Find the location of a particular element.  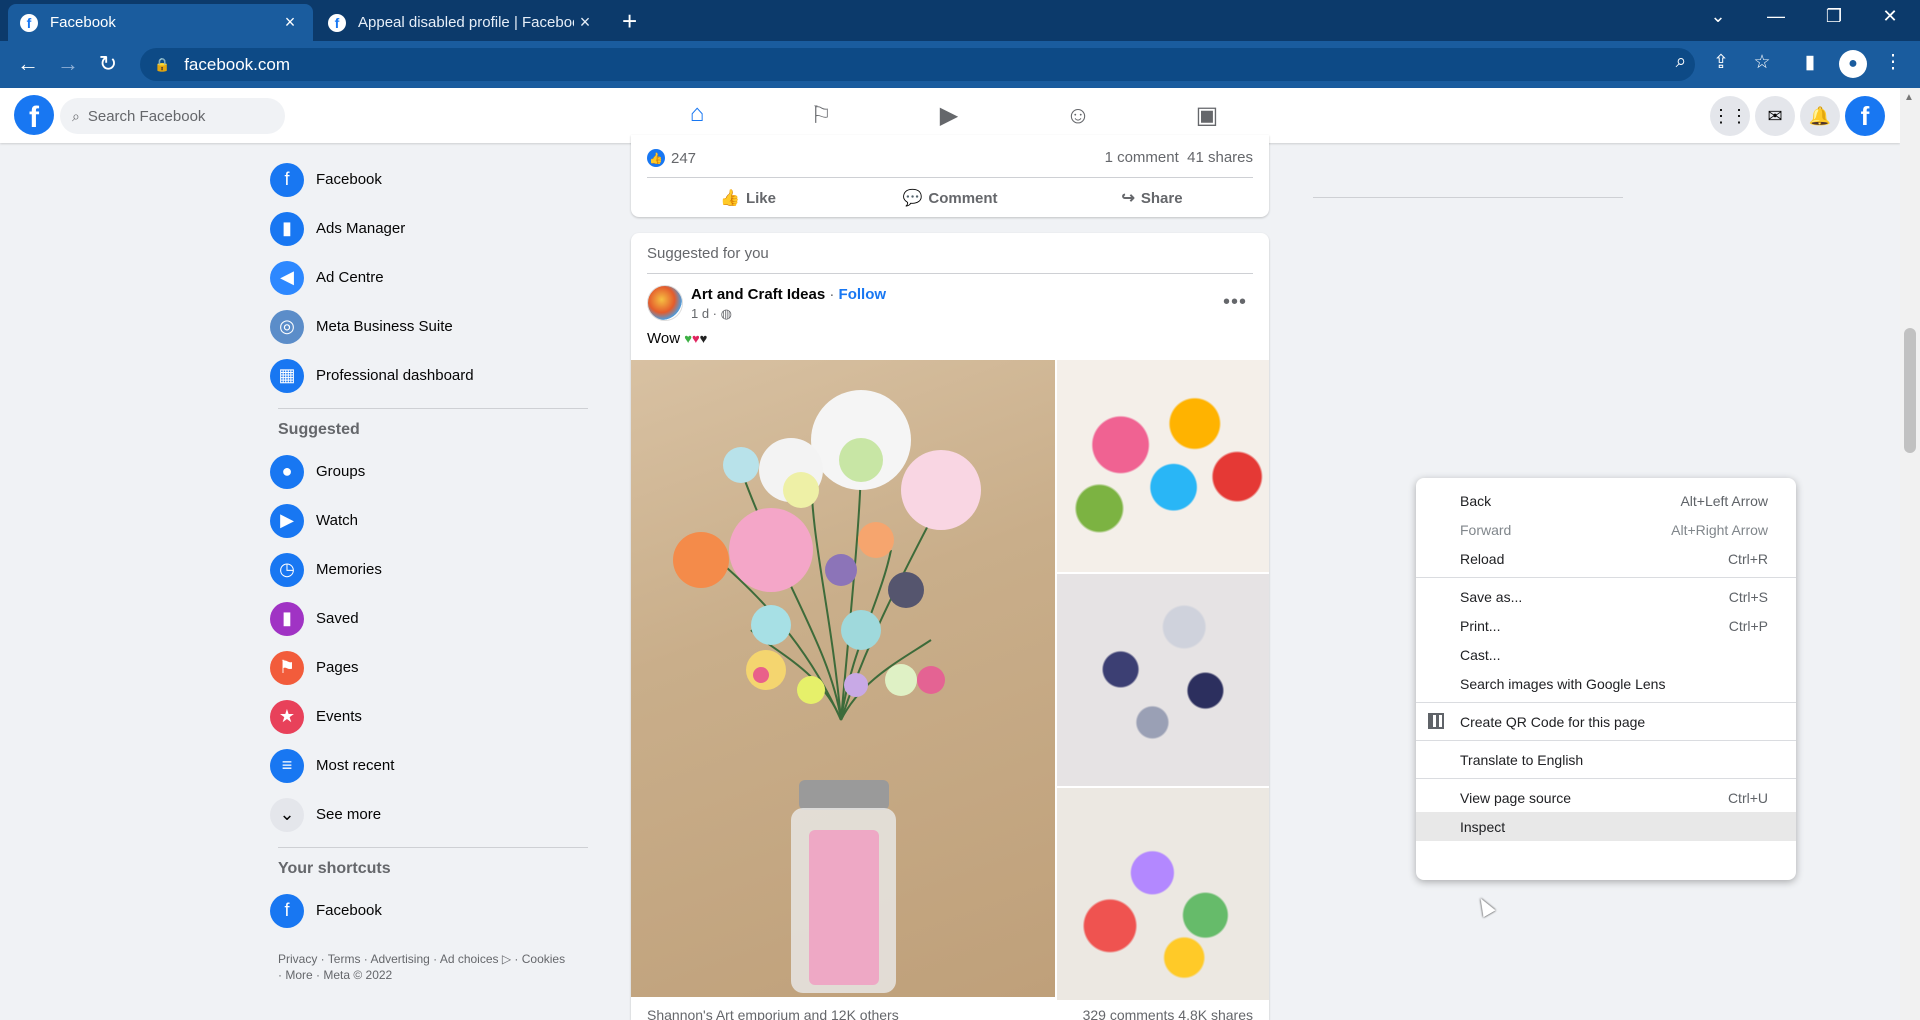

browser-profile-icon: ● is located at coordinates (1853, 64).